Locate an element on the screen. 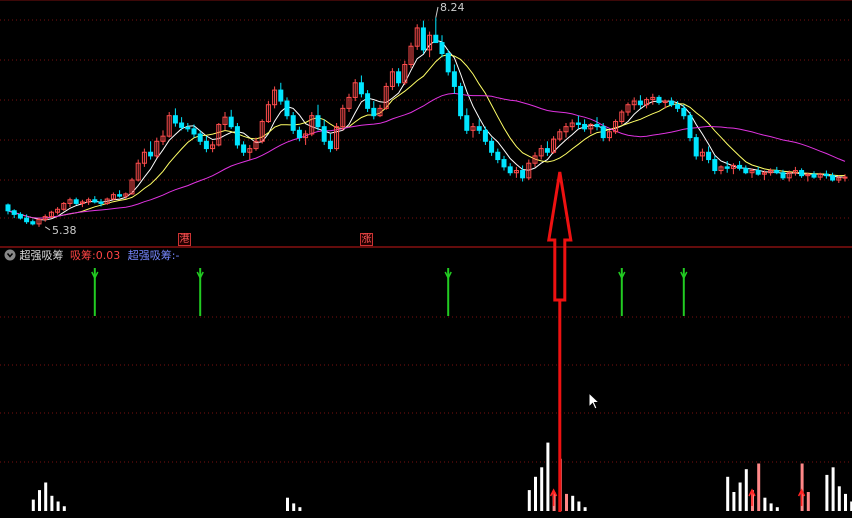 This screenshot has width=852, height=518. indicator-name: 超强吸筹 is located at coordinates (42, 255).